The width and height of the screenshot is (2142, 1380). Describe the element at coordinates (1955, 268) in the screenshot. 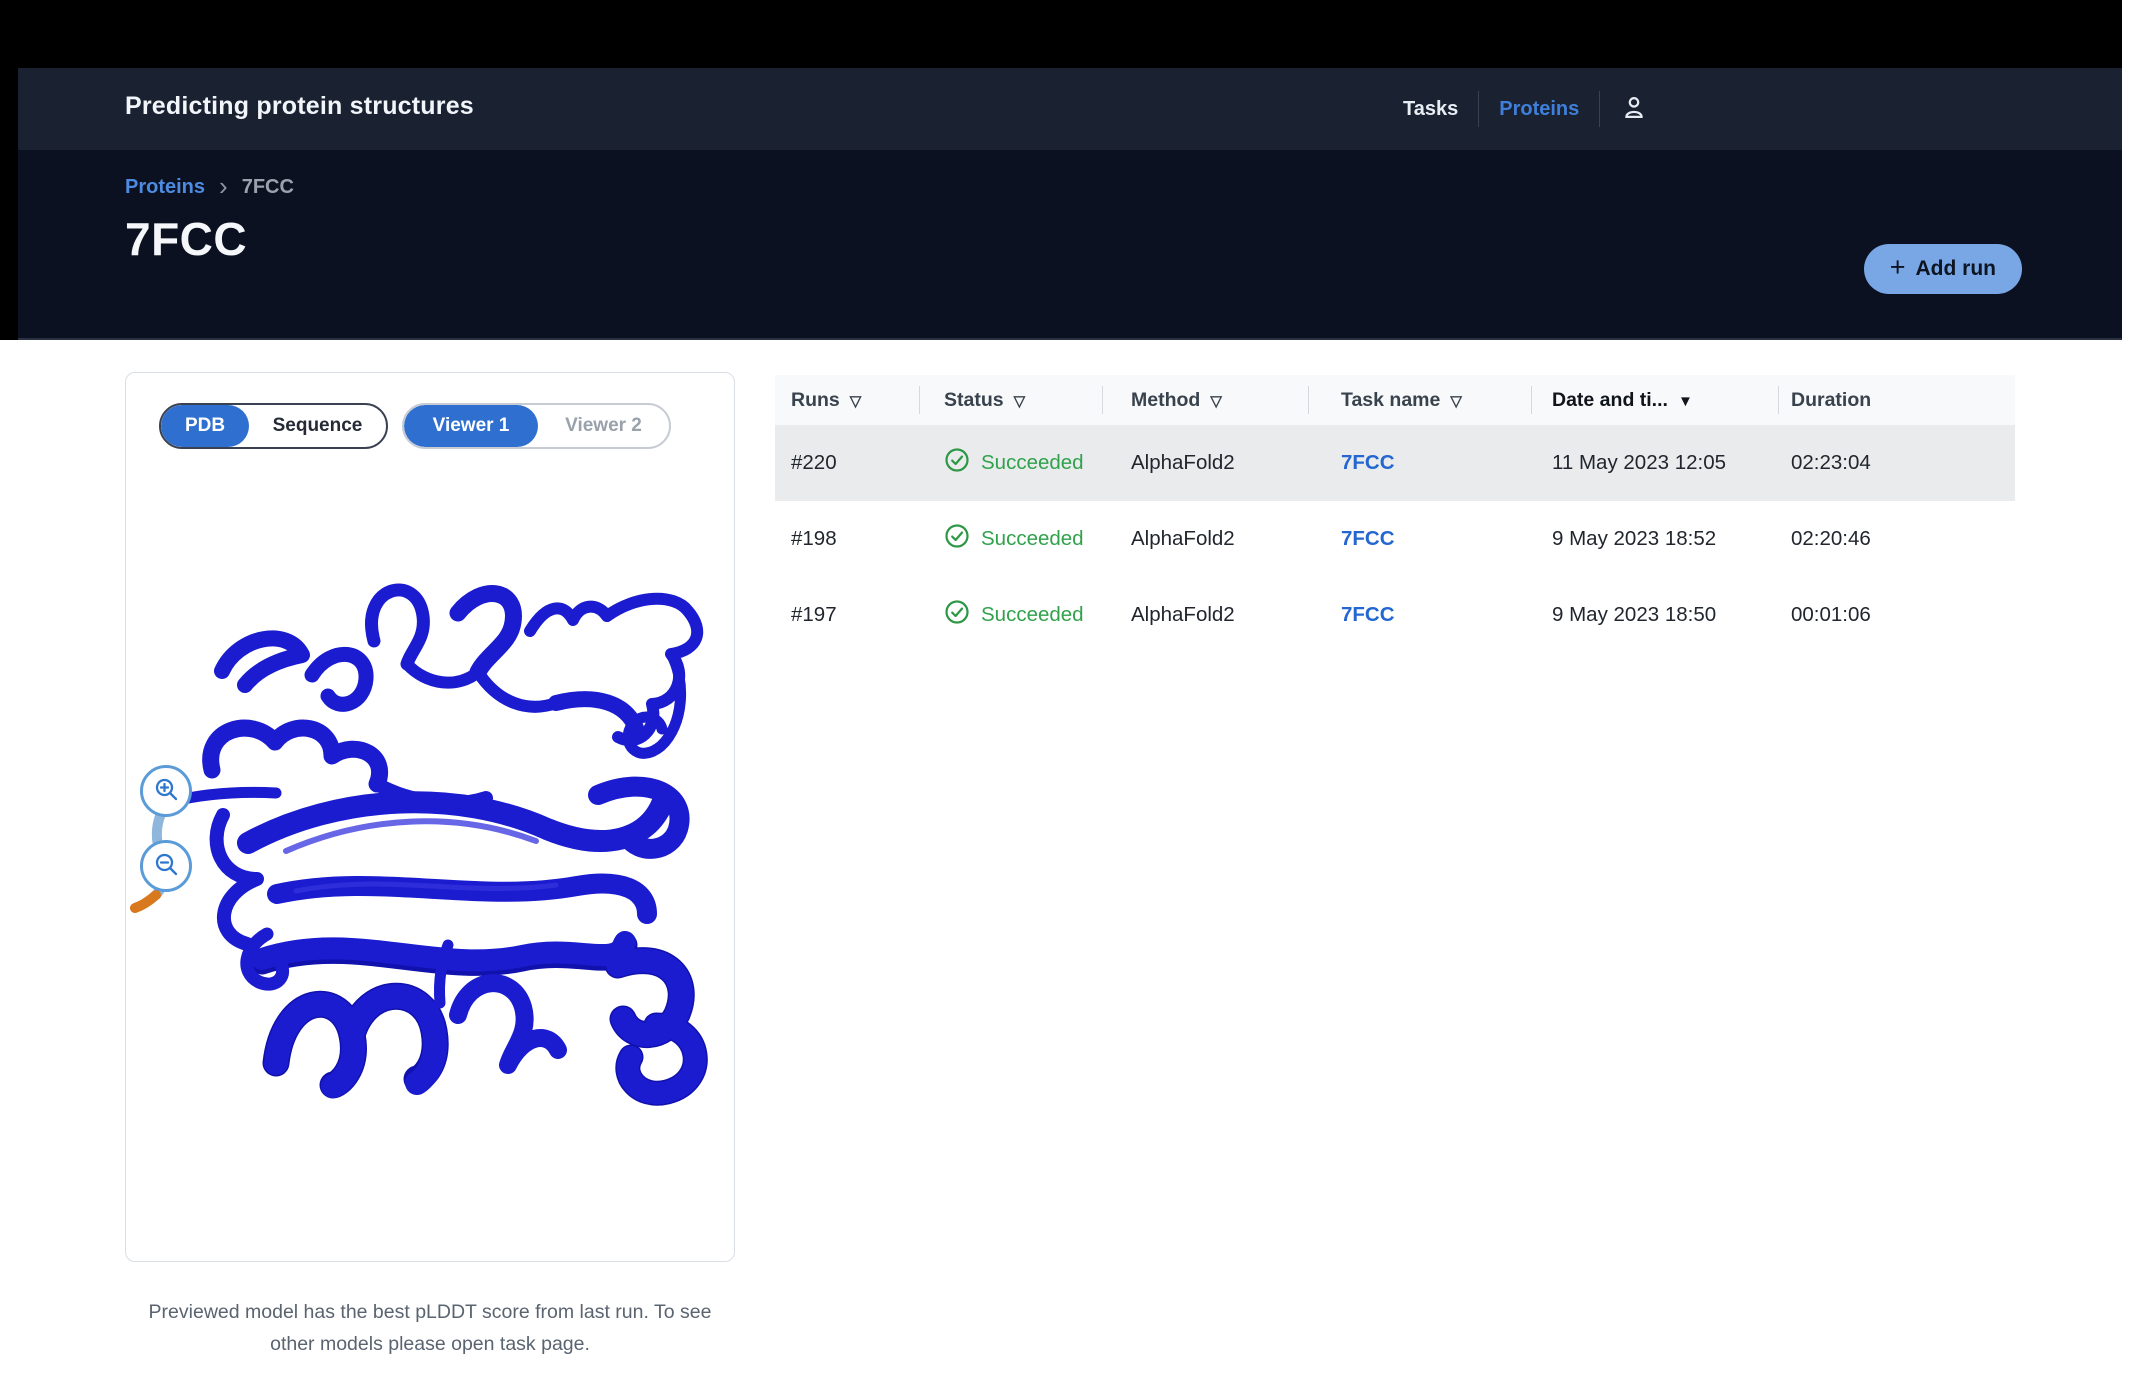

I see `add-run-label: Add run` at that location.